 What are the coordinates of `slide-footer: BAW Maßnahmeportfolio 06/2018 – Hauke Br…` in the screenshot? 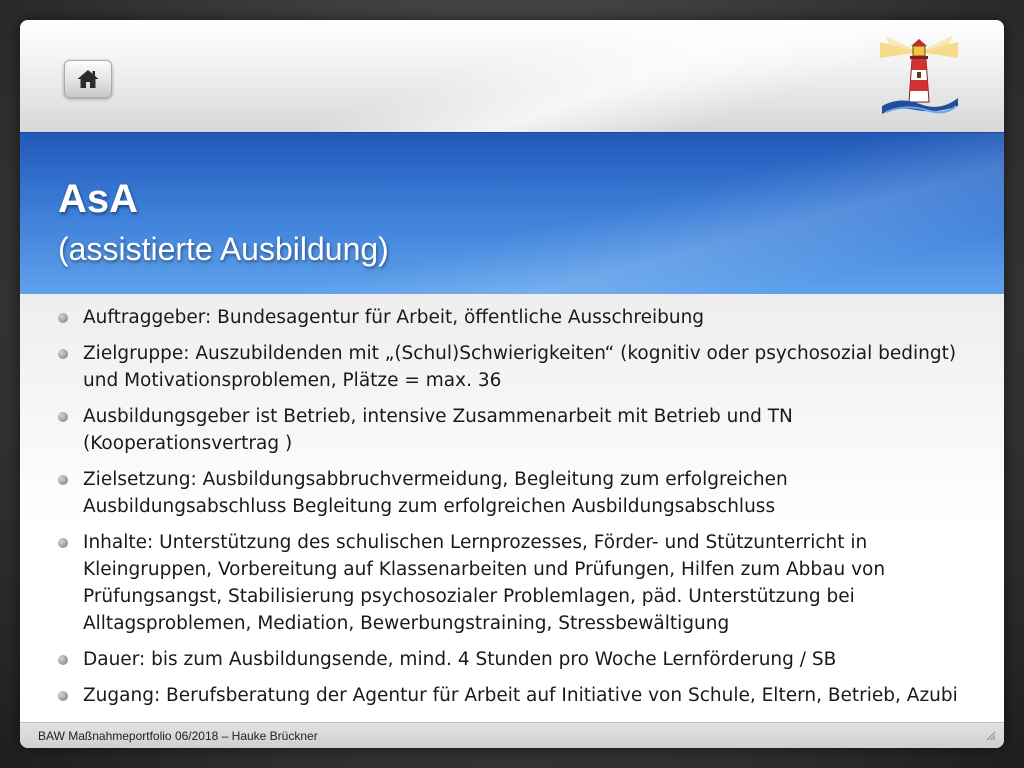 It's located at (512, 735).